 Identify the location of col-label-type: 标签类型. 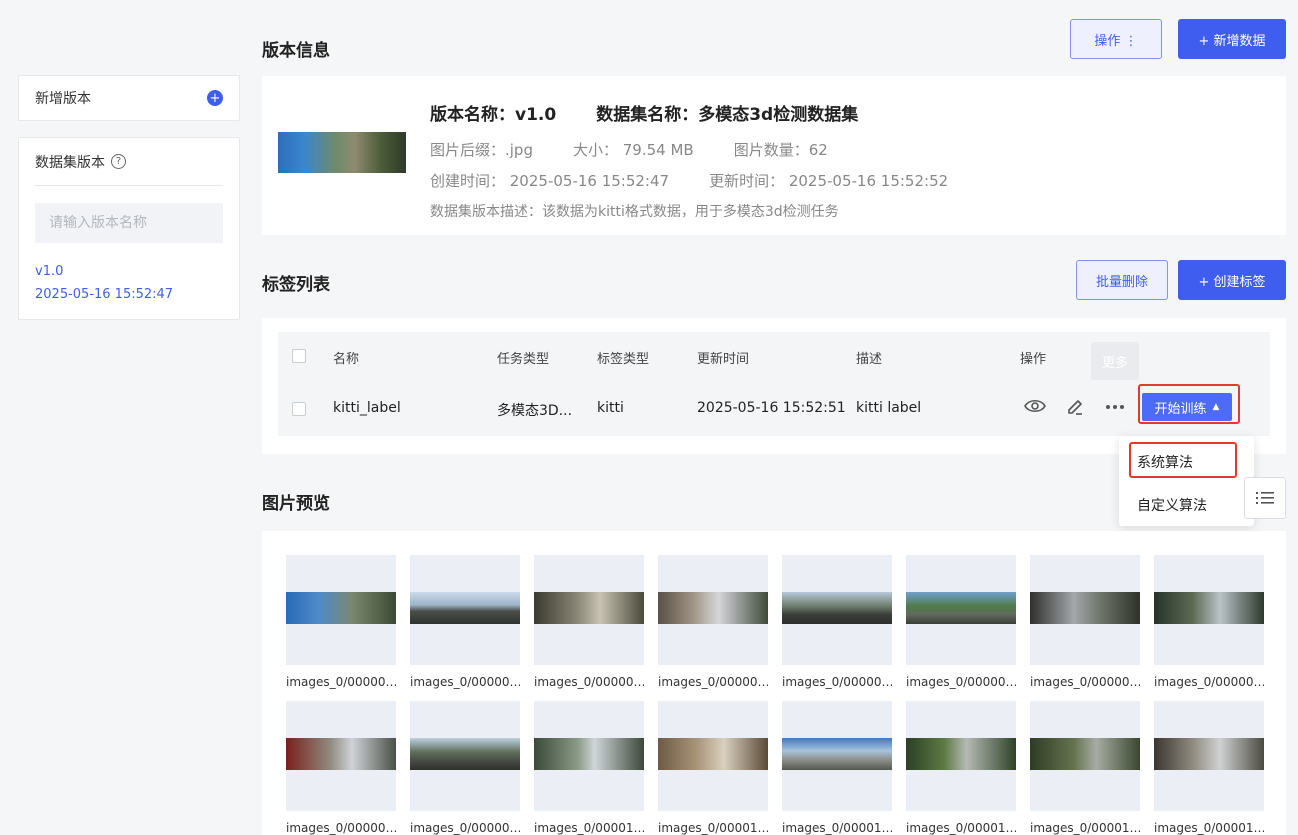
(623, 359).